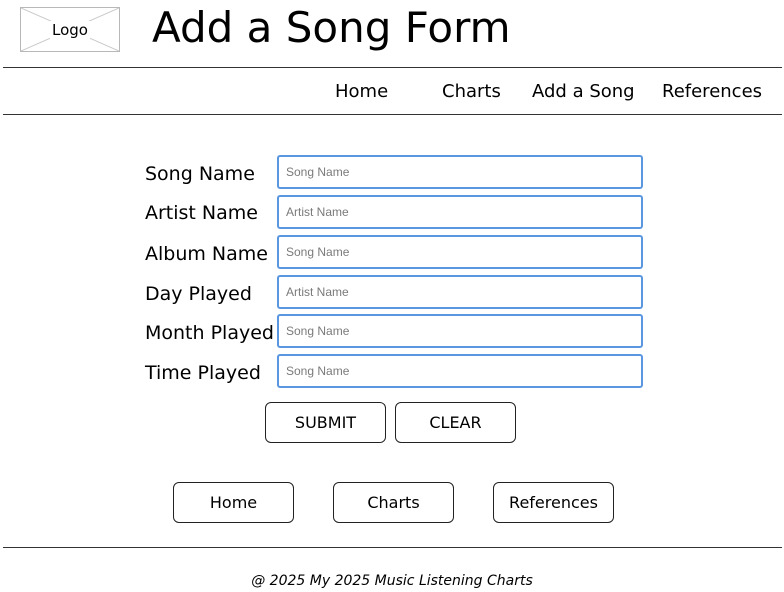 This screenshot has width=784, height=592. I want to click on song-name-input, so click(460, 172).